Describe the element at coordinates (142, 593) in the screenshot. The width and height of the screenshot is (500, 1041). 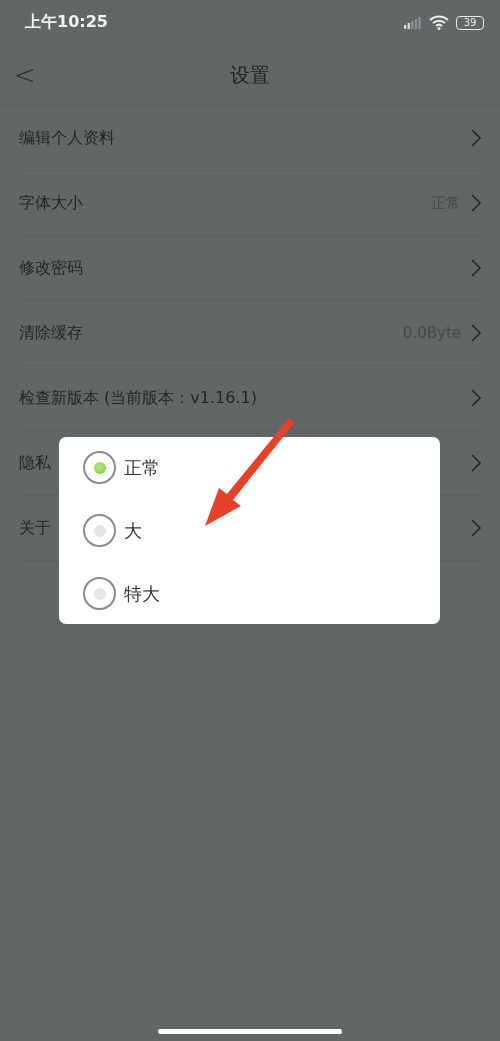
I see `option-label: 特大` at that location.